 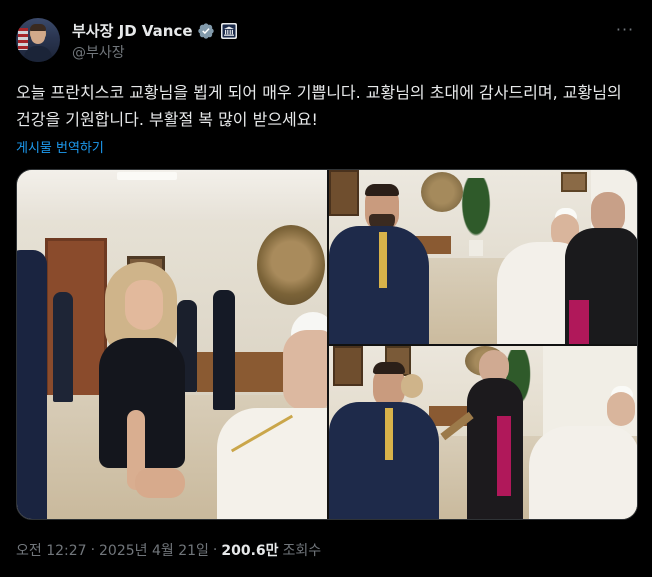 I want to click on vance-suit, so click(x=384, y=460).